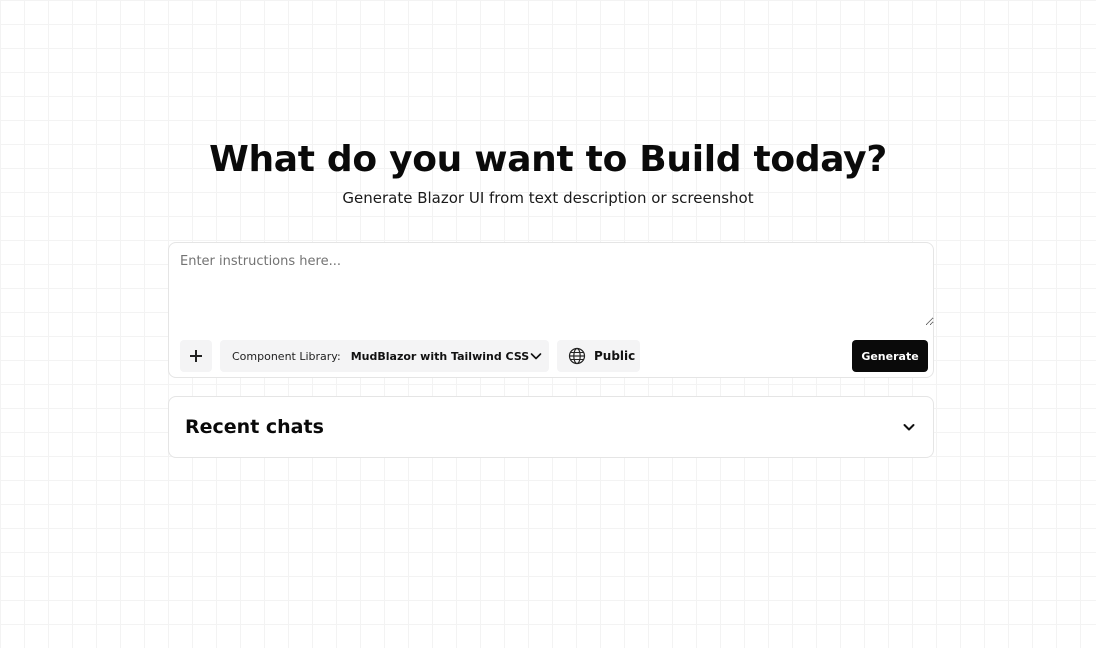  Describe the element at coordinates (440, 356) in the screenshot. I see `component-library-value: MudBlazor with Tailwind CSS` at that location.